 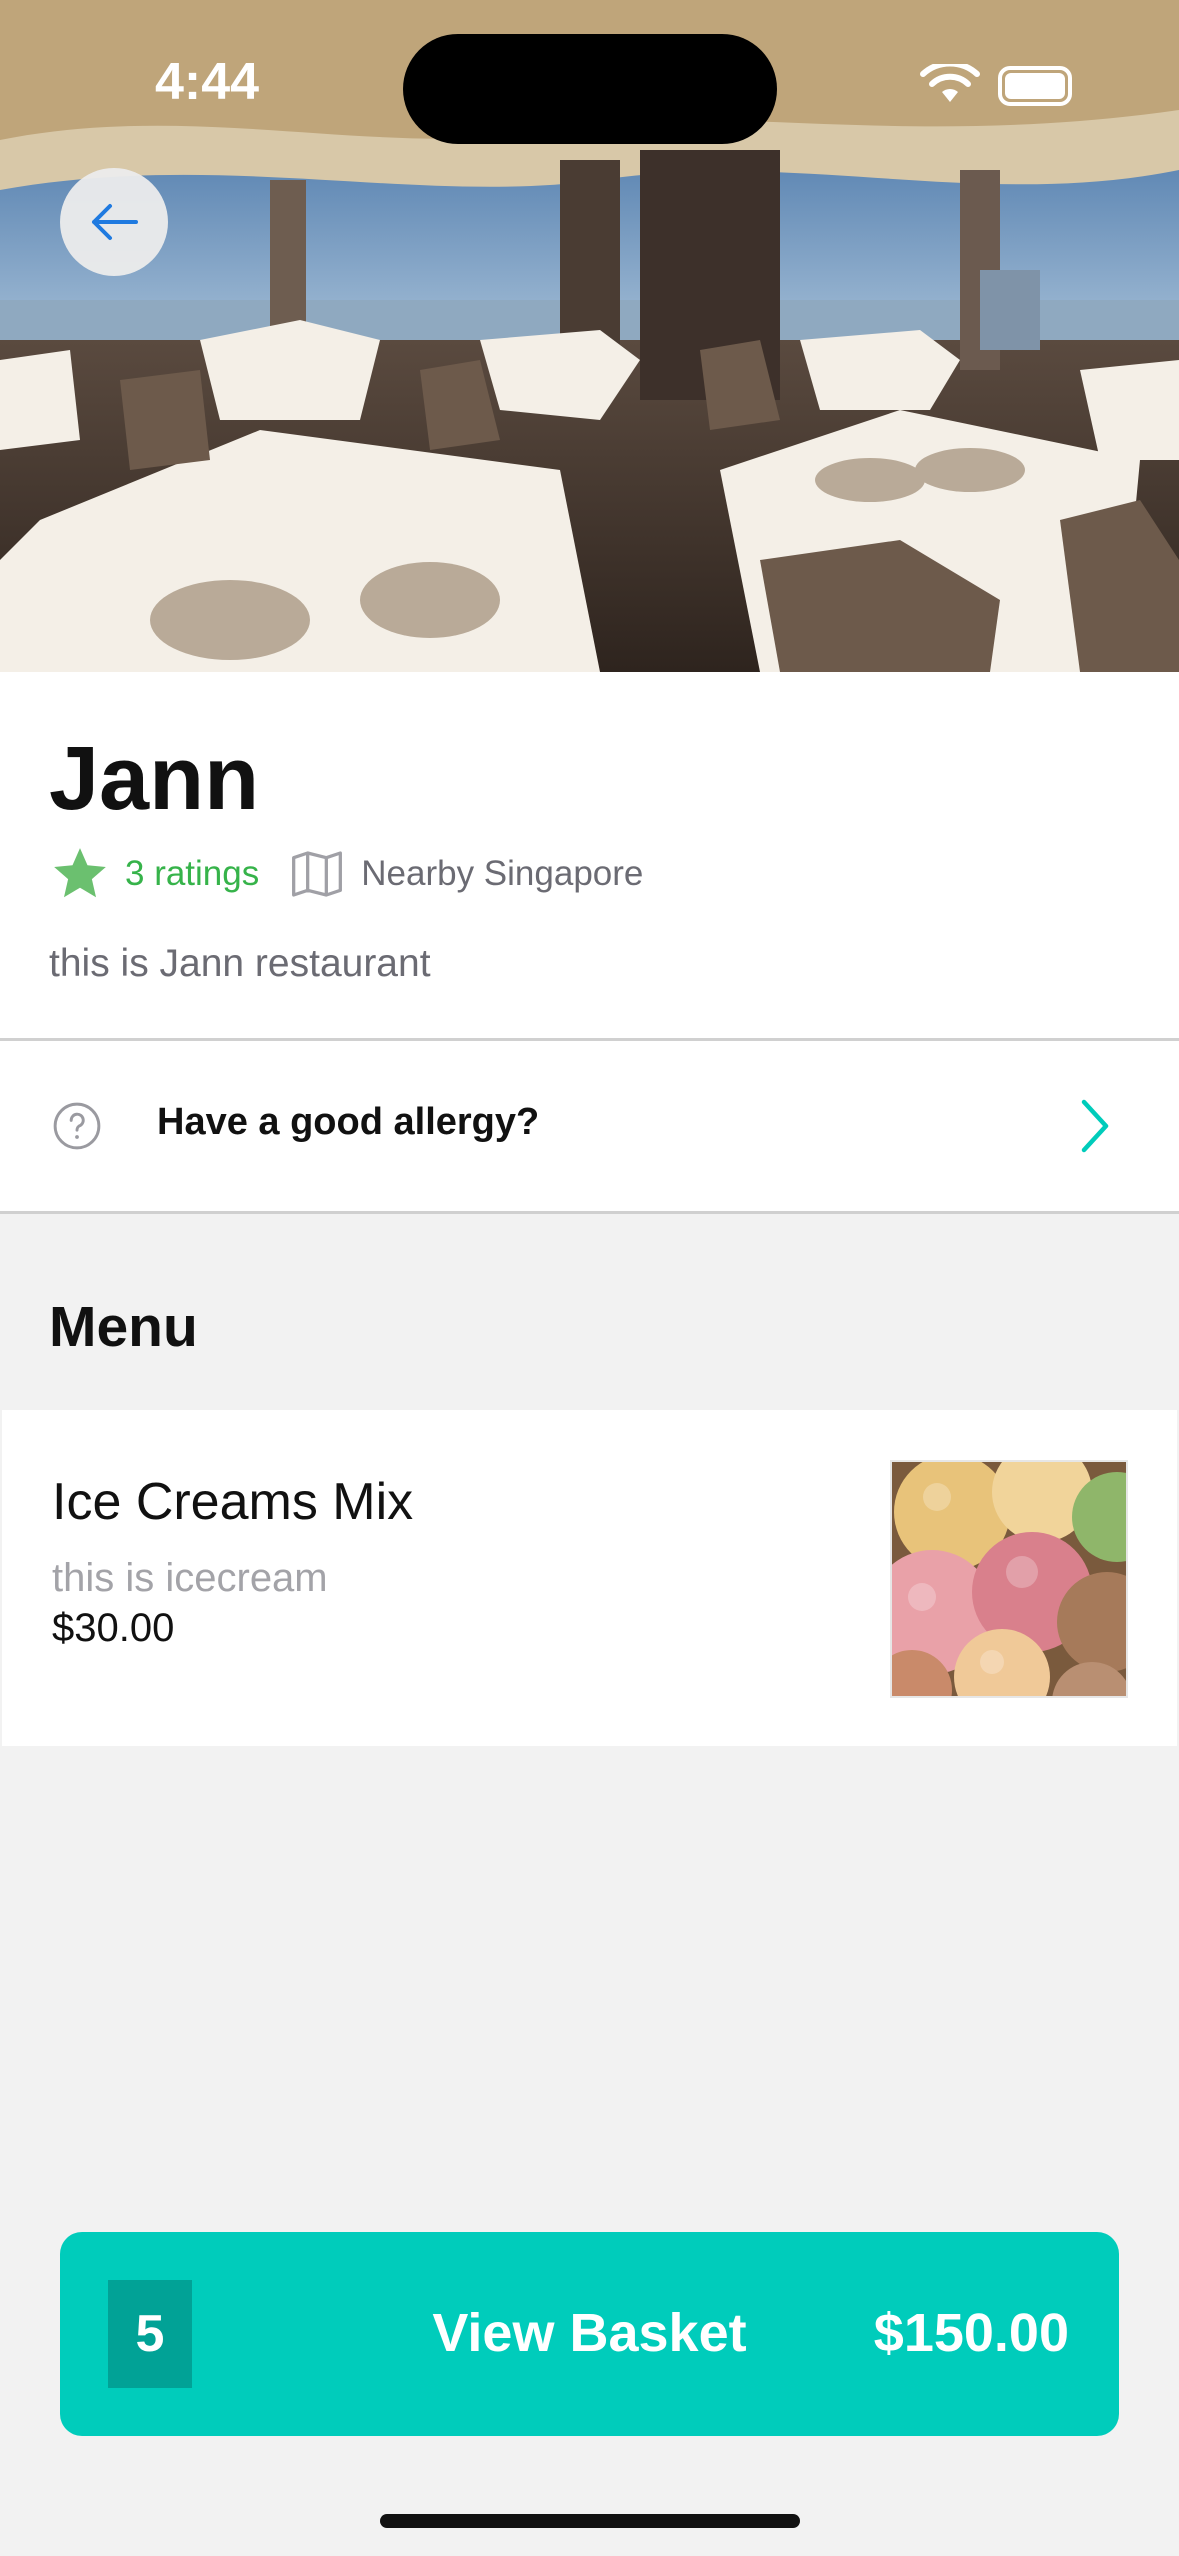 I want to click on map-icon, so click(x=317, y=874).